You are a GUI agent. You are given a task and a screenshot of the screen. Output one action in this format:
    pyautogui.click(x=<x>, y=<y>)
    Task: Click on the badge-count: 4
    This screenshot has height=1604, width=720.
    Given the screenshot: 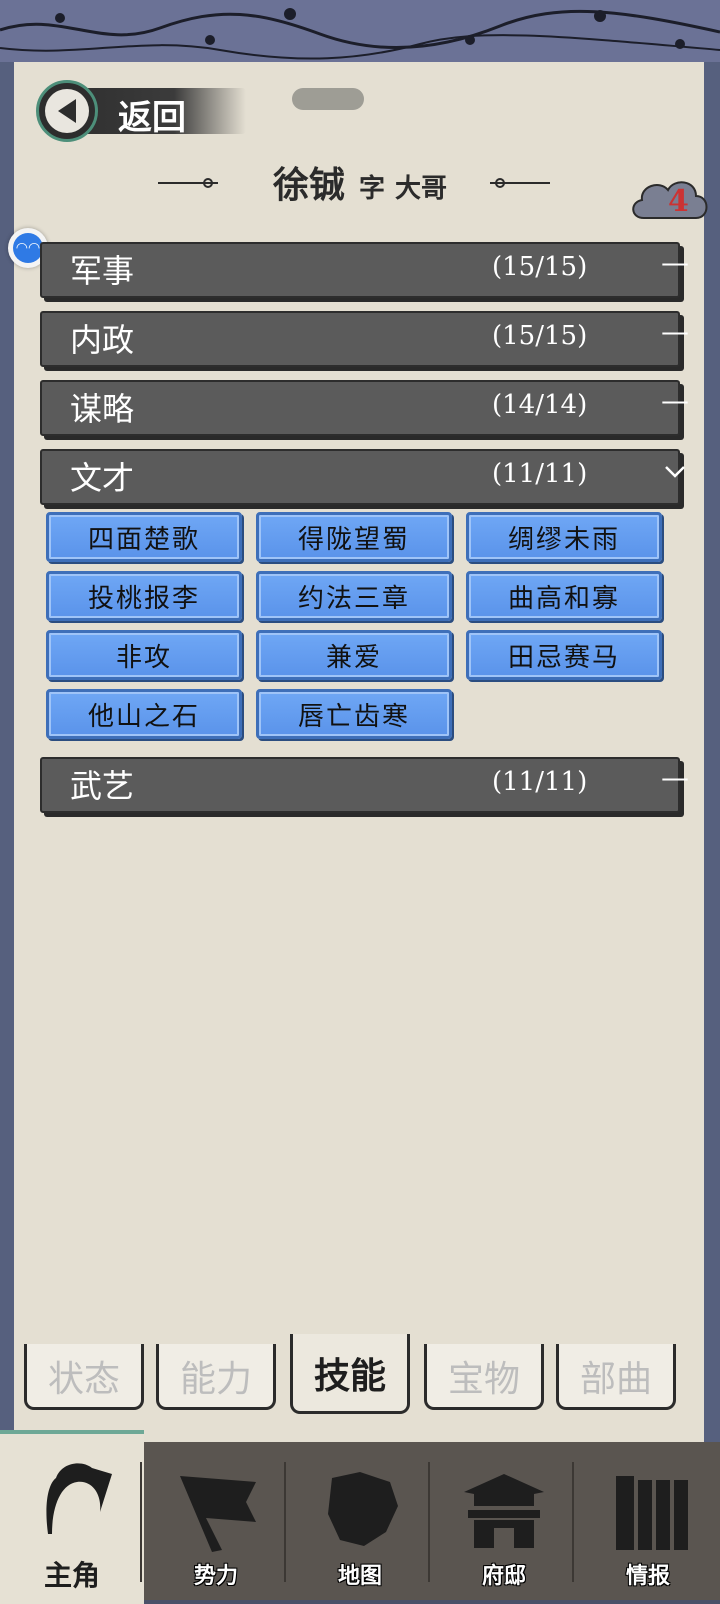 What is the action you would take?
    pyautogui.click(x=678, y=201)
    